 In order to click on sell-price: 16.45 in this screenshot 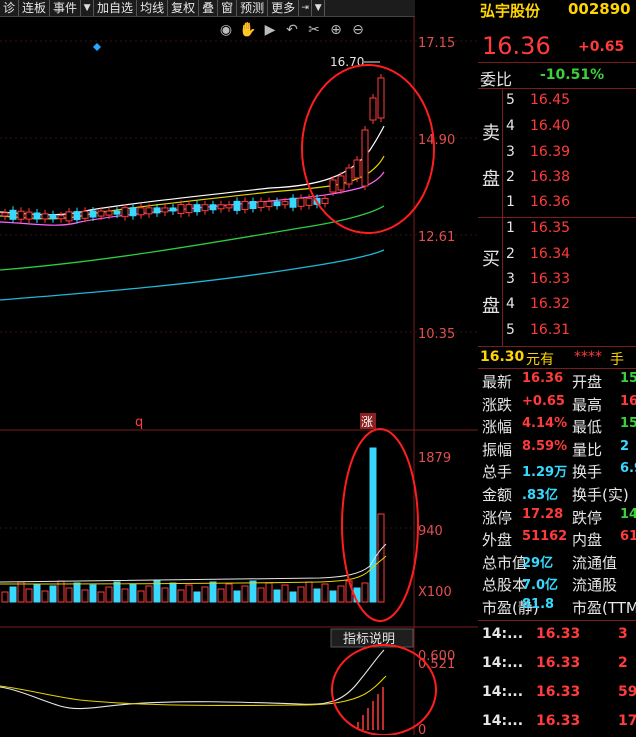, I will do `click(550, 100)`.